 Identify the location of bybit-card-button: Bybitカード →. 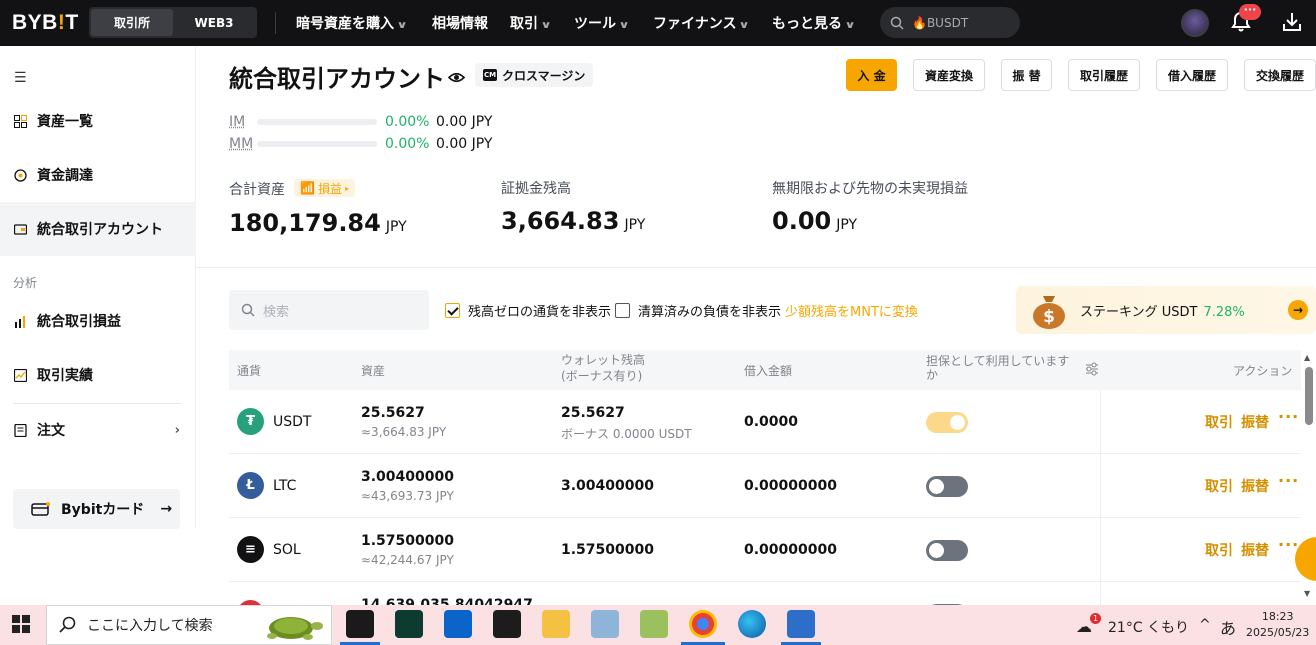
(96, 509).